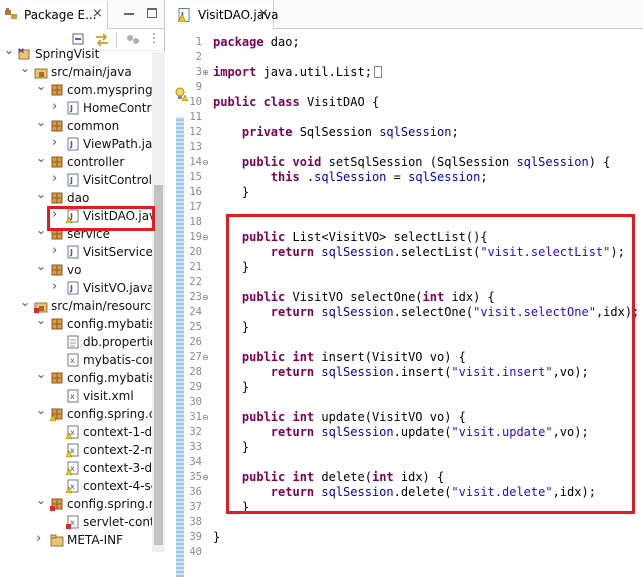  What do you see at coordinates (377, 72) in the screenshot?
I see `folded-imports-icon` at bounding box center [377, 72].